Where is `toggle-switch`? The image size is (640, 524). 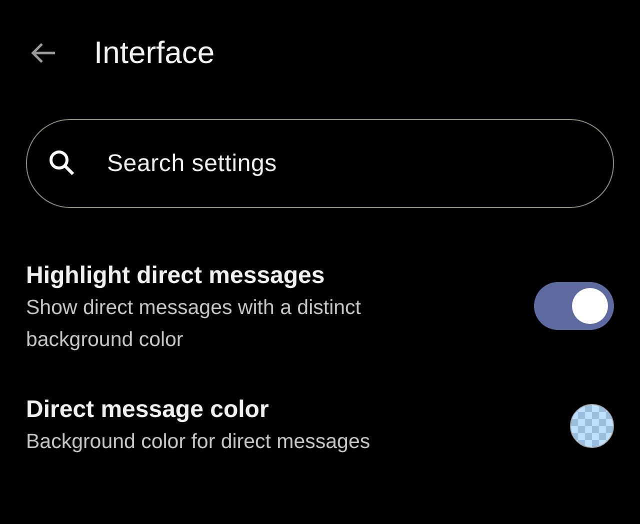 toggle-switch is located at coordinates (574, 306).